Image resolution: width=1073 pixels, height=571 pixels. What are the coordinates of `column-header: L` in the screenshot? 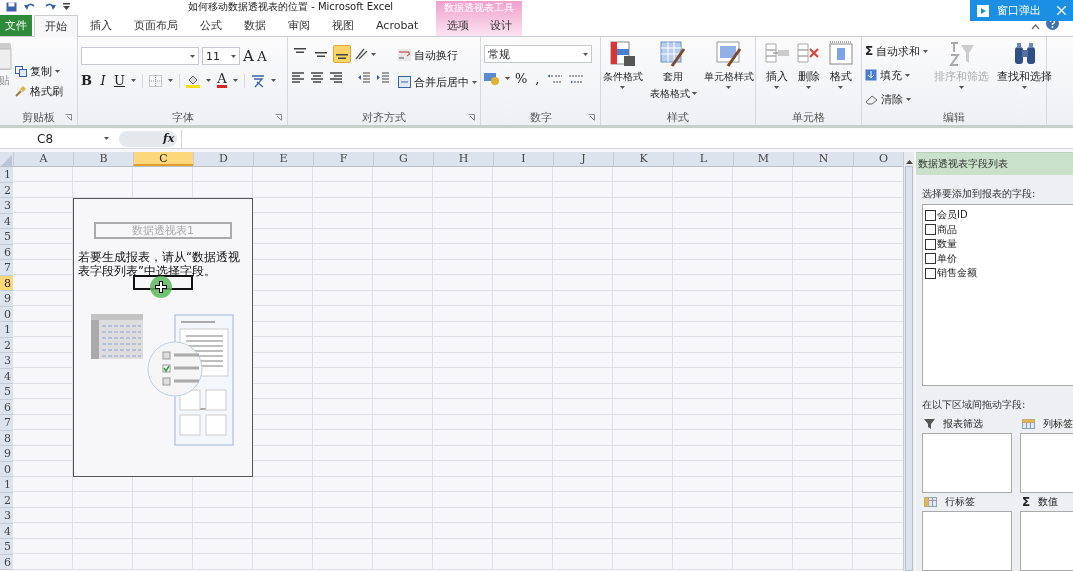 It's located at (703, 159).